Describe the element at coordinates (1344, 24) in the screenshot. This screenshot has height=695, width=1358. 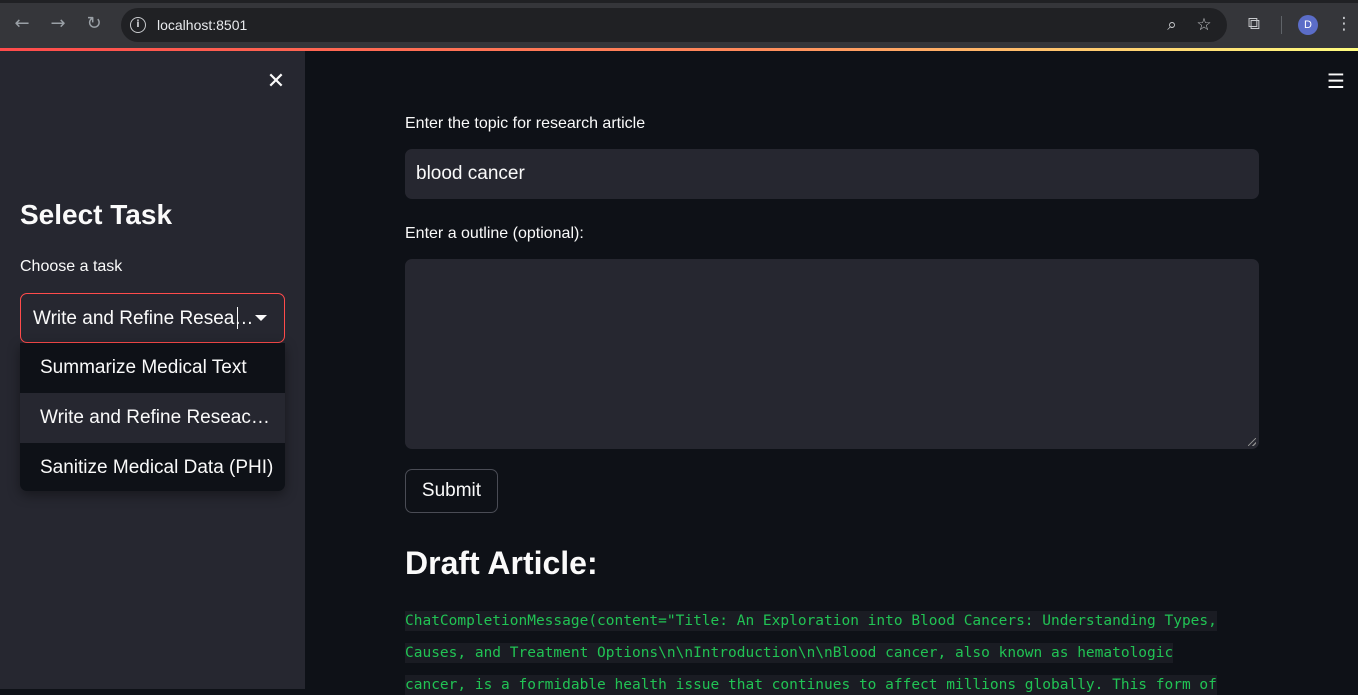
I see `more-vert-icon: ⋮` at that location.